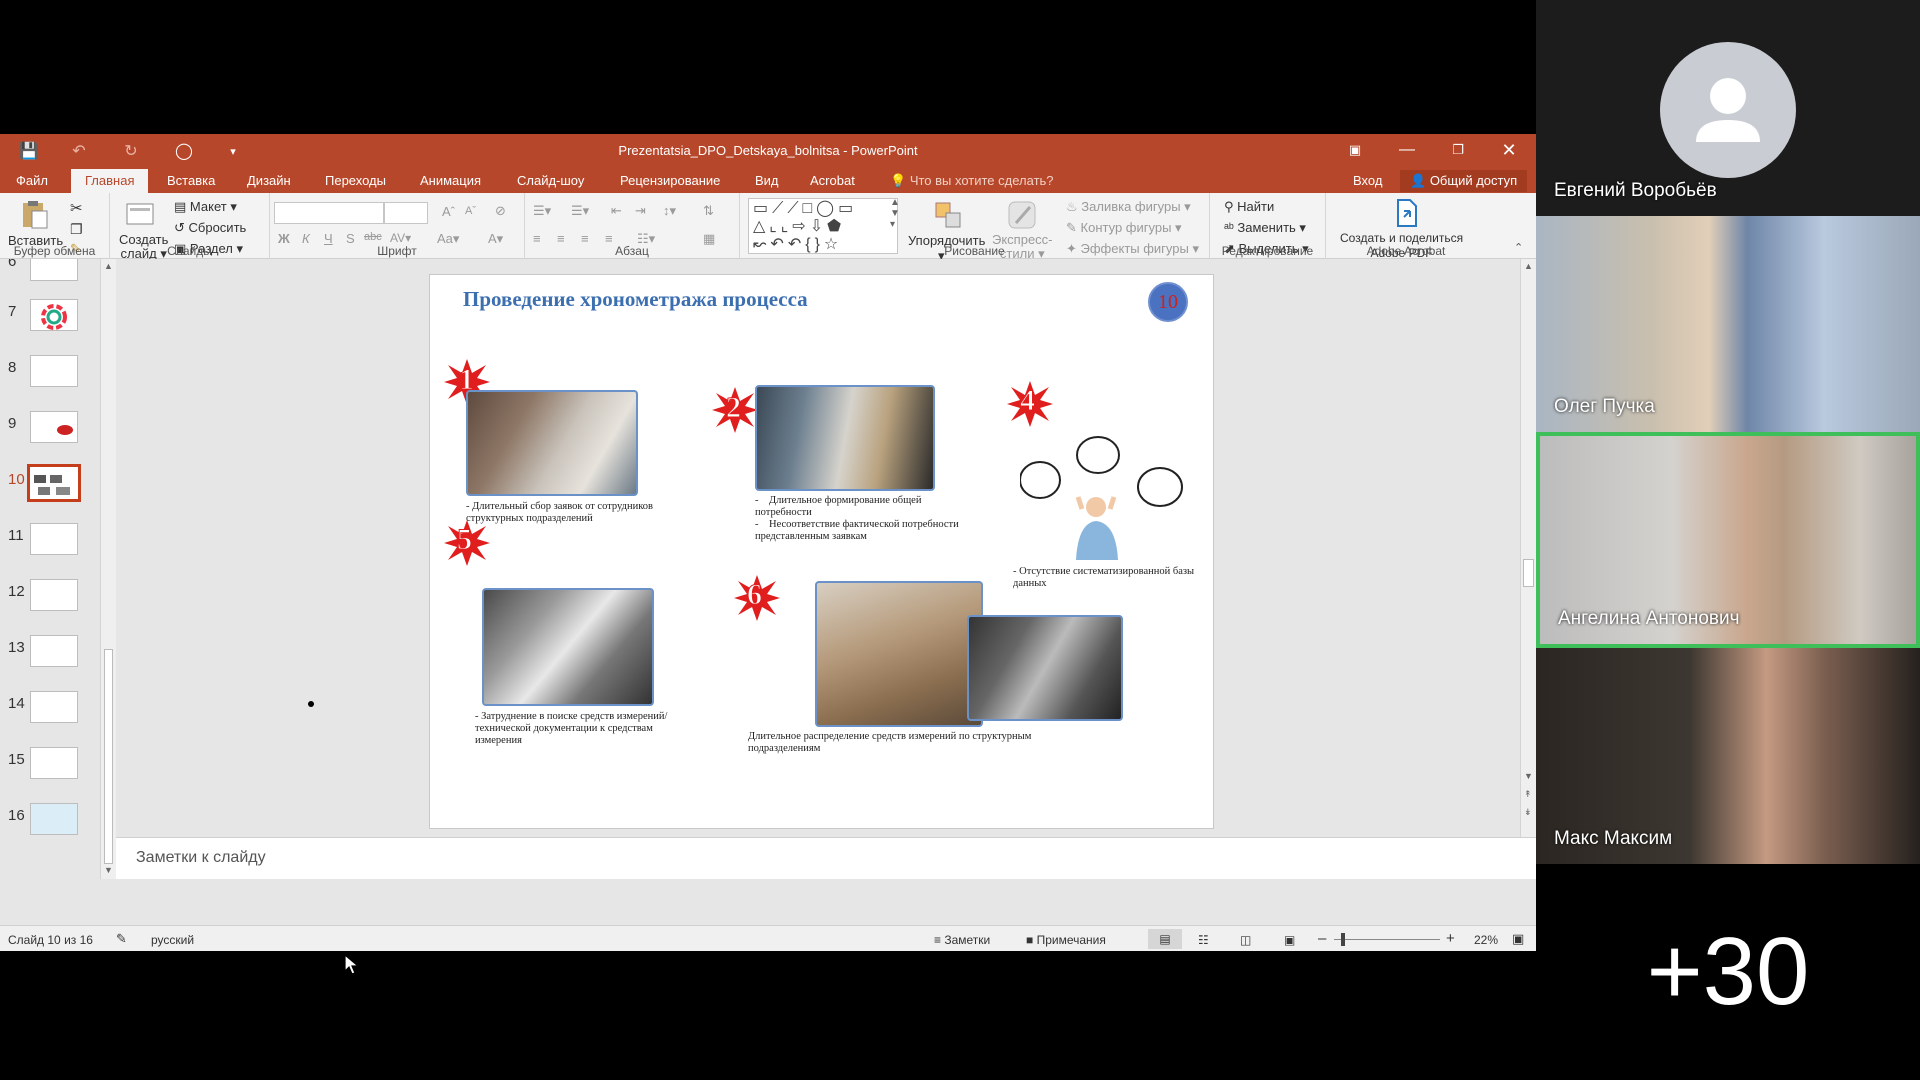 The width and height of the screenshot is (1920, 1080). What do you see at coordinates (12, 311) in the screenshot?
I see `thumb-number: 7` at bounding box center [12, 311].